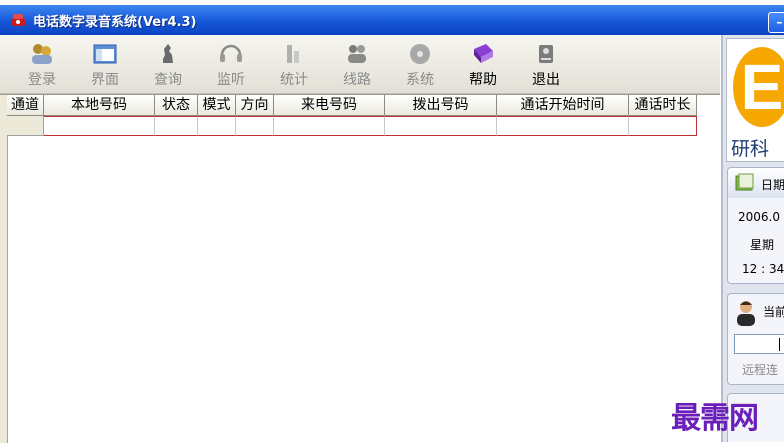  Describe the element at coordinates (357, 54) in the screenshot. I see `line-users-icon` at that location.